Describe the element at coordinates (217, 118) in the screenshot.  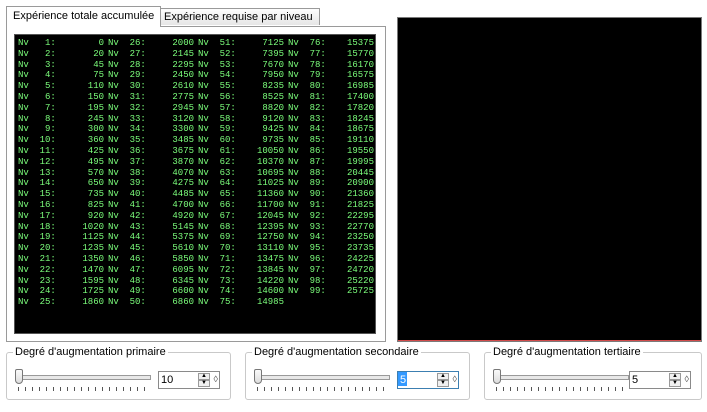
I see `level-label: Nv 58:` at that location.